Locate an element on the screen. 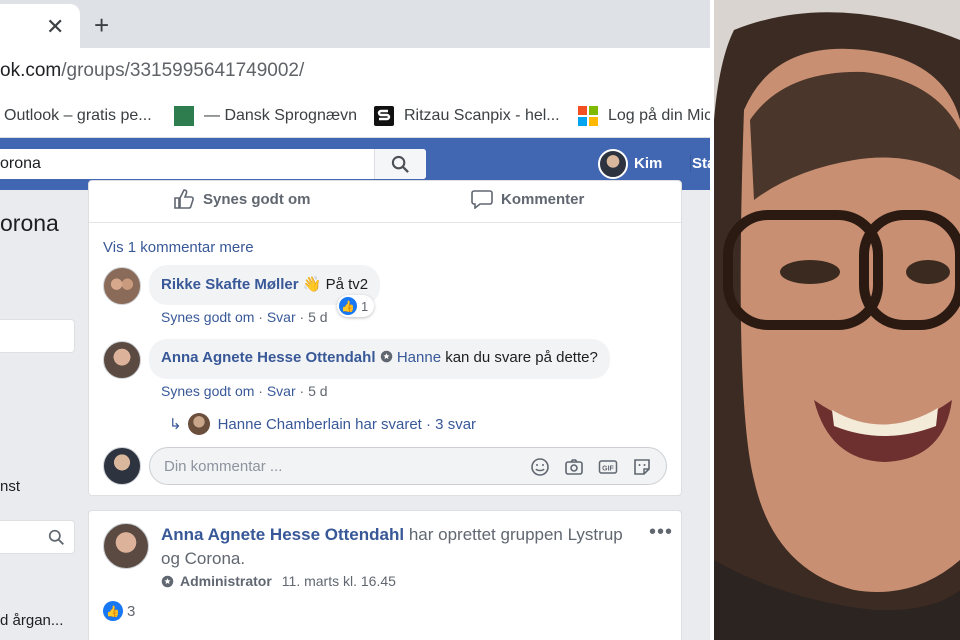  reaction-count: 3 is located at coordinates (131, 611).